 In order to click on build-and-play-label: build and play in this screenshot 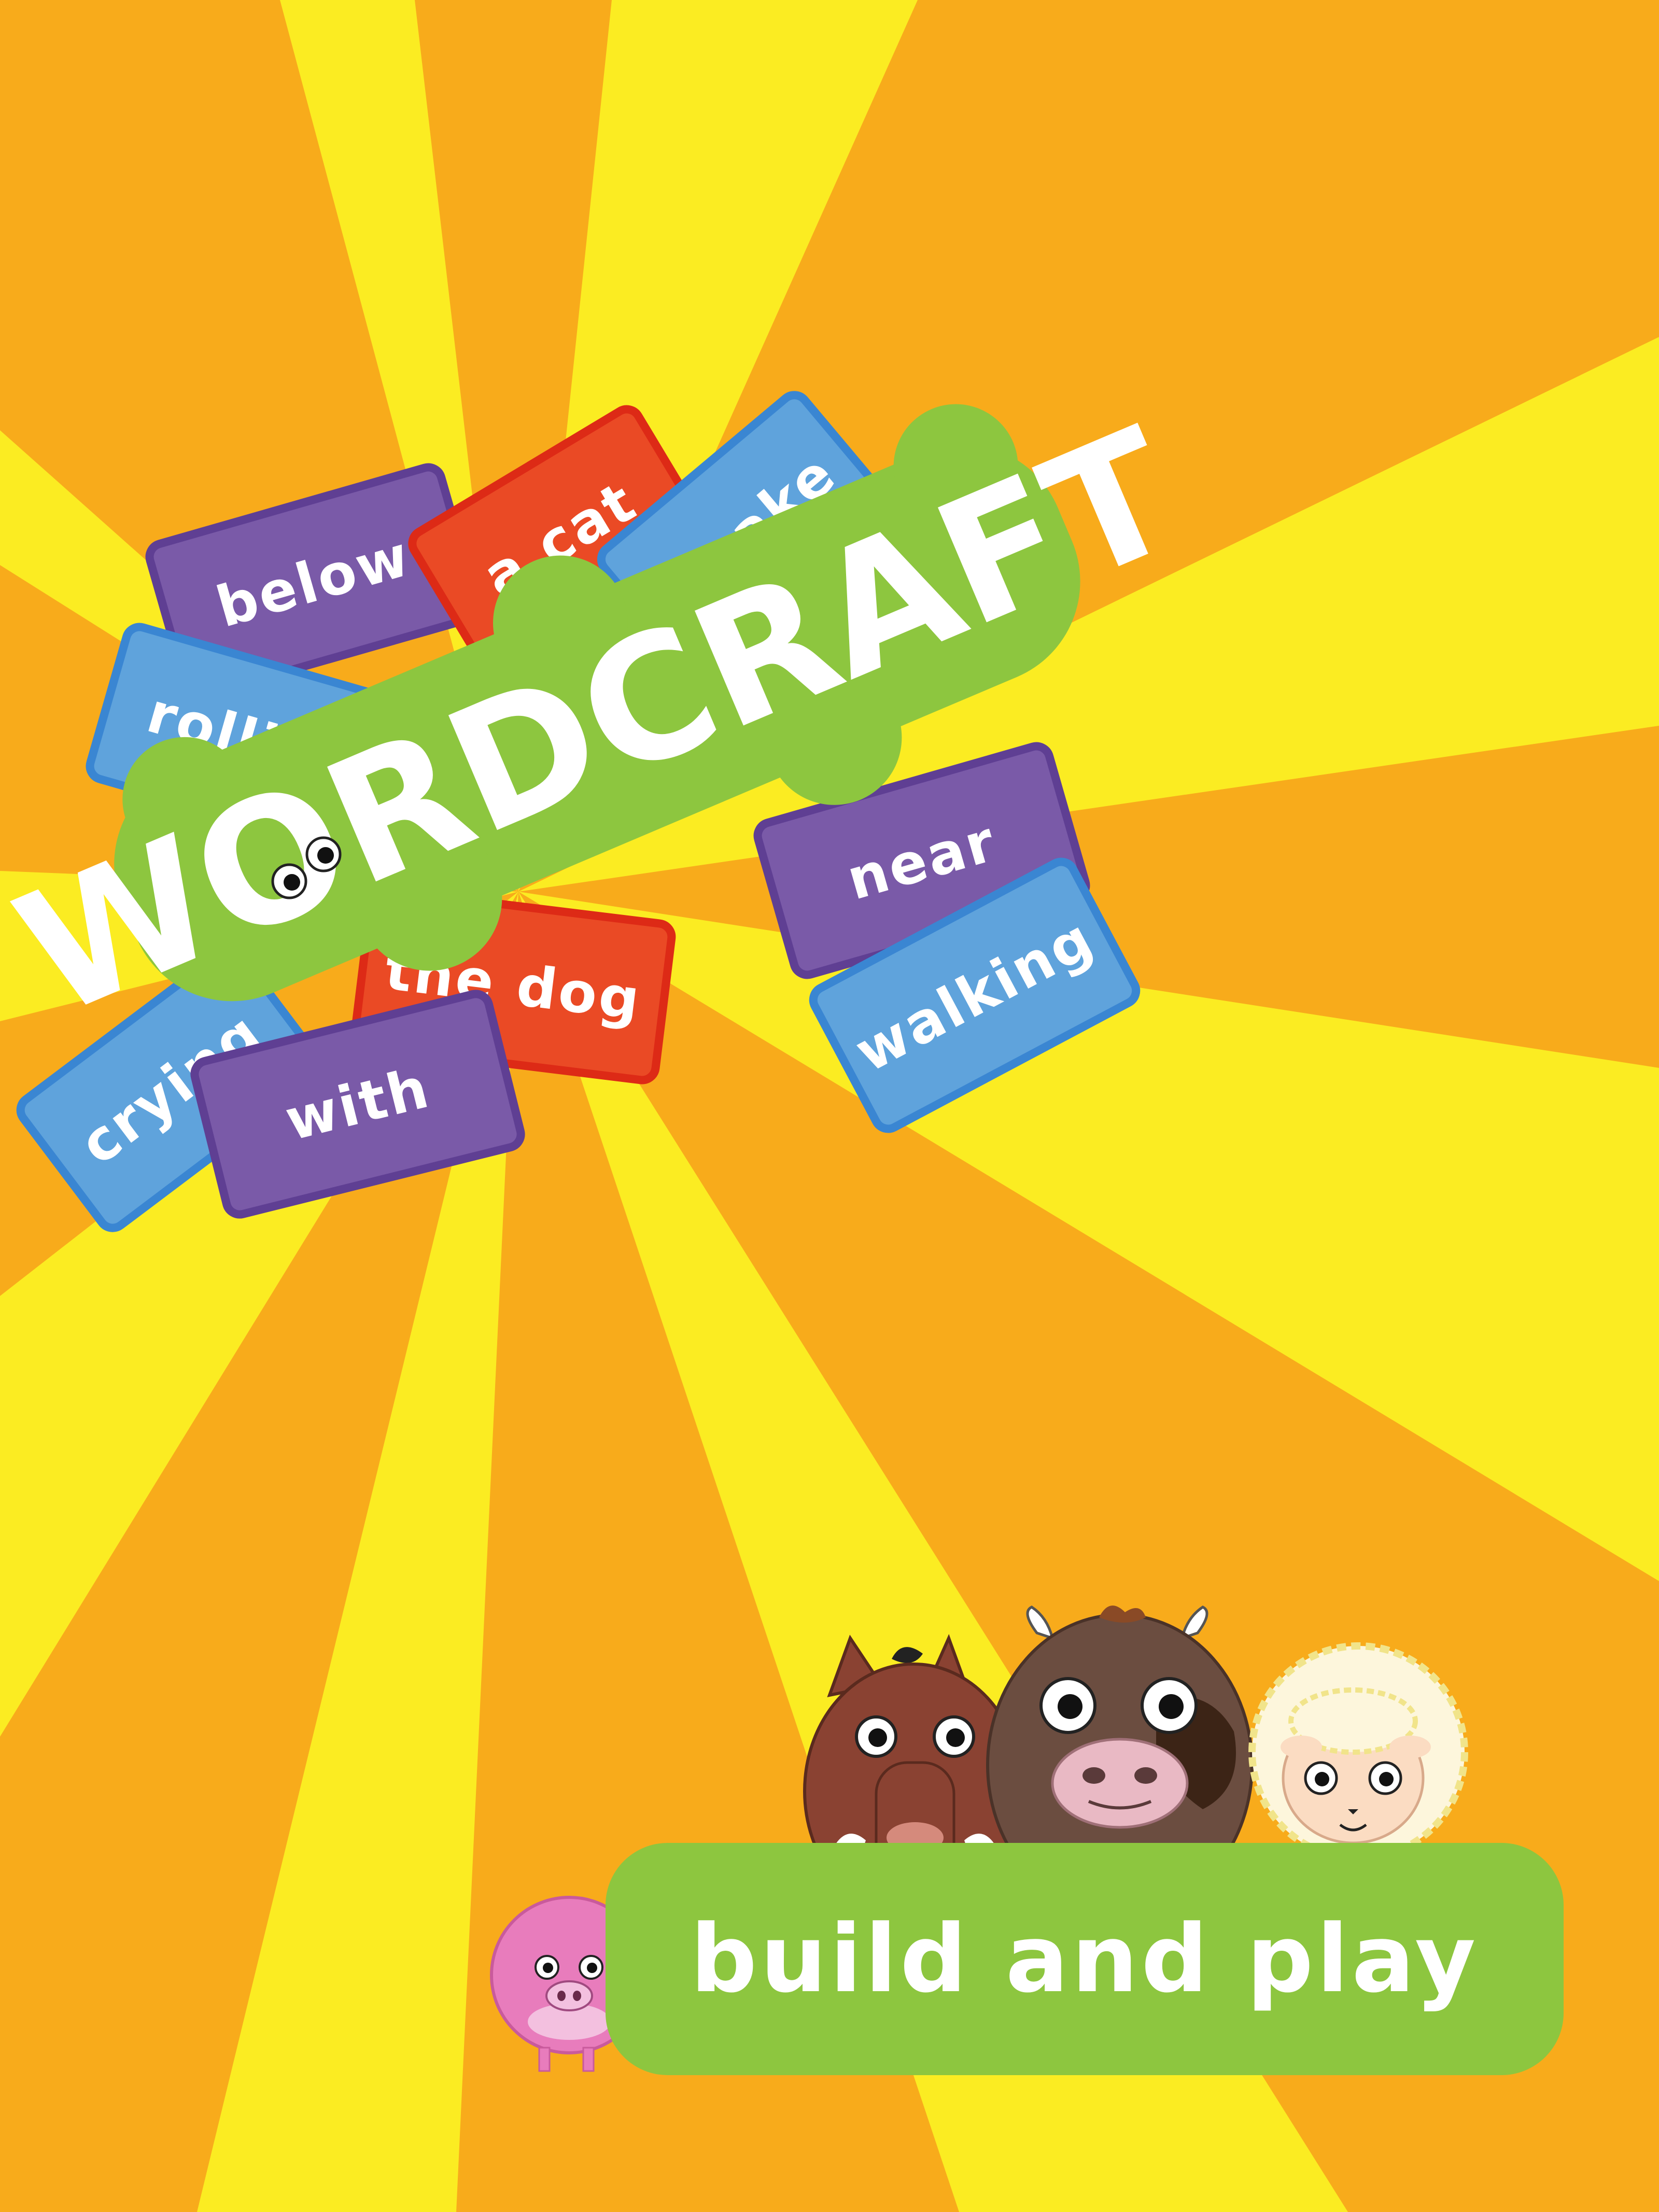, I will do `click(1085, 1959)`.